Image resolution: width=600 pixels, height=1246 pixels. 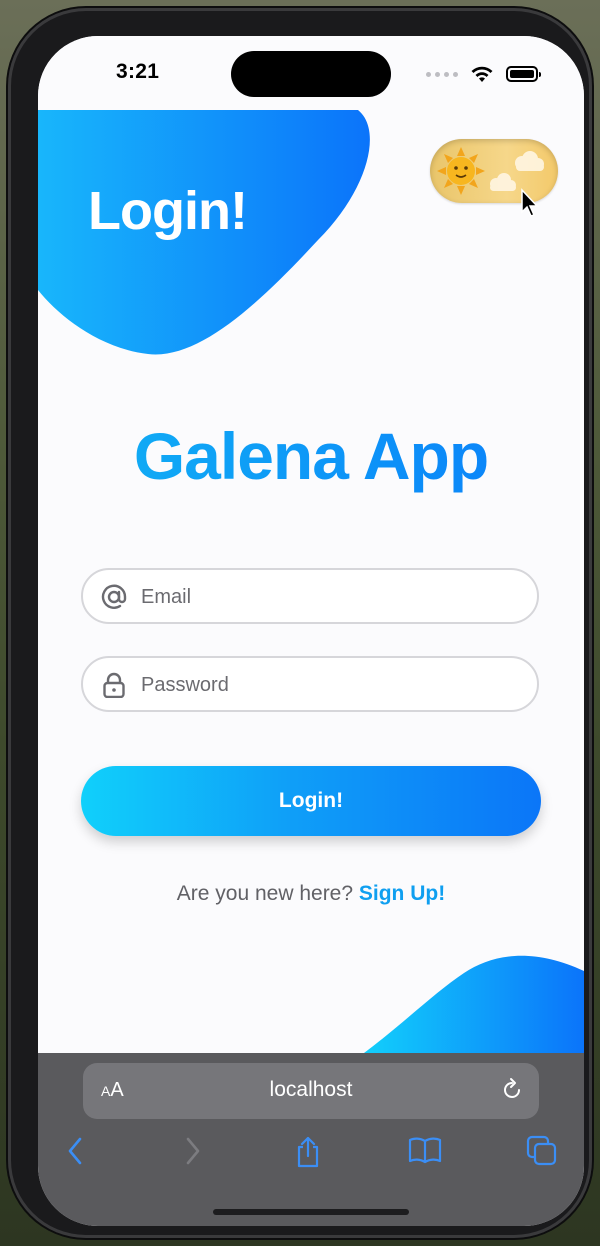 I want to click on password-field, so click(x=310, y=684).